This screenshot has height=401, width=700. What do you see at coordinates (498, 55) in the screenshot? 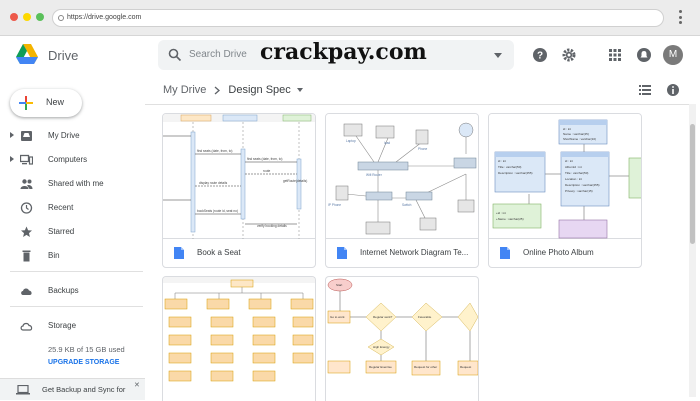
I see `search-options-icon` at bounding box center [498, 55].